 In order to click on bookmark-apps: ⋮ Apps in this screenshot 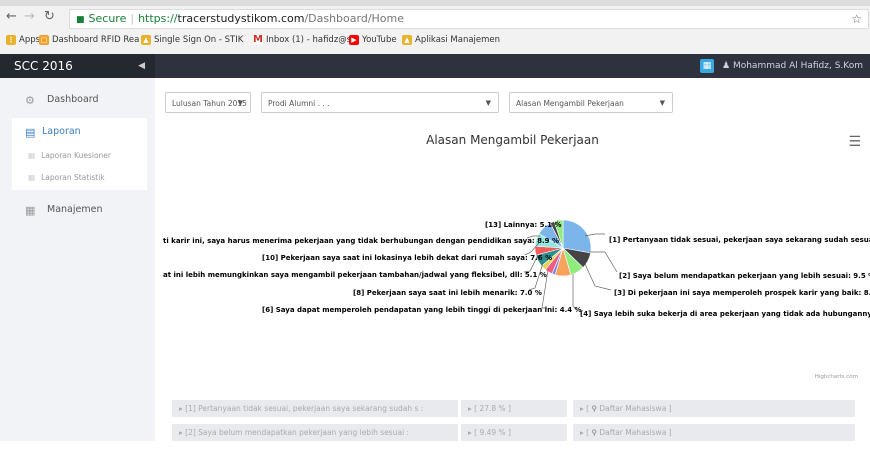, I will do `click(23, 40)`.